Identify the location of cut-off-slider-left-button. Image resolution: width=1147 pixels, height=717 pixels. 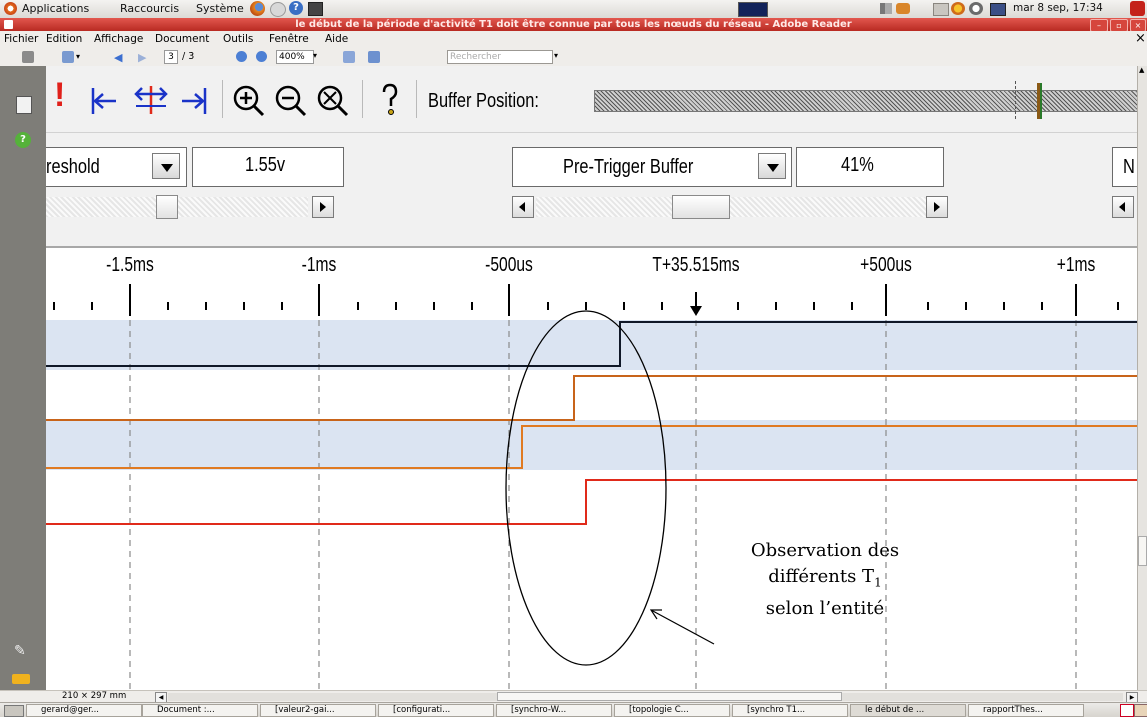
(1123, 207).